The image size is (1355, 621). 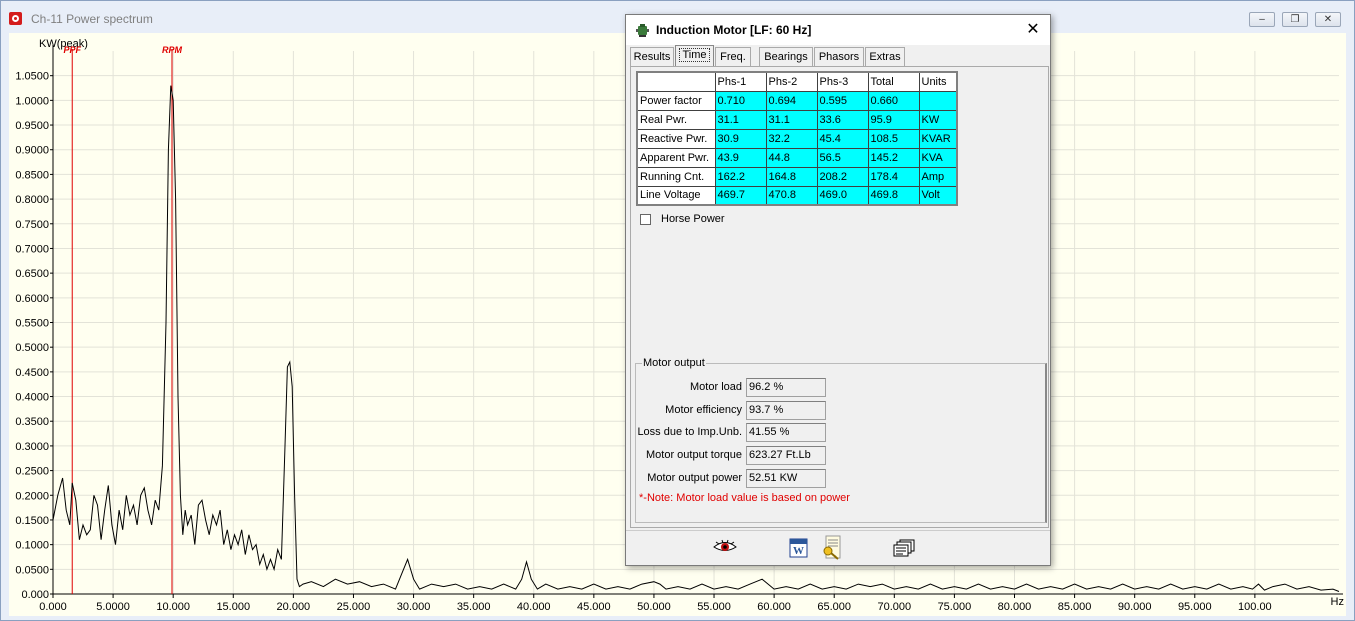 I want to click on report-key-icon, so click(x=832, y=548).